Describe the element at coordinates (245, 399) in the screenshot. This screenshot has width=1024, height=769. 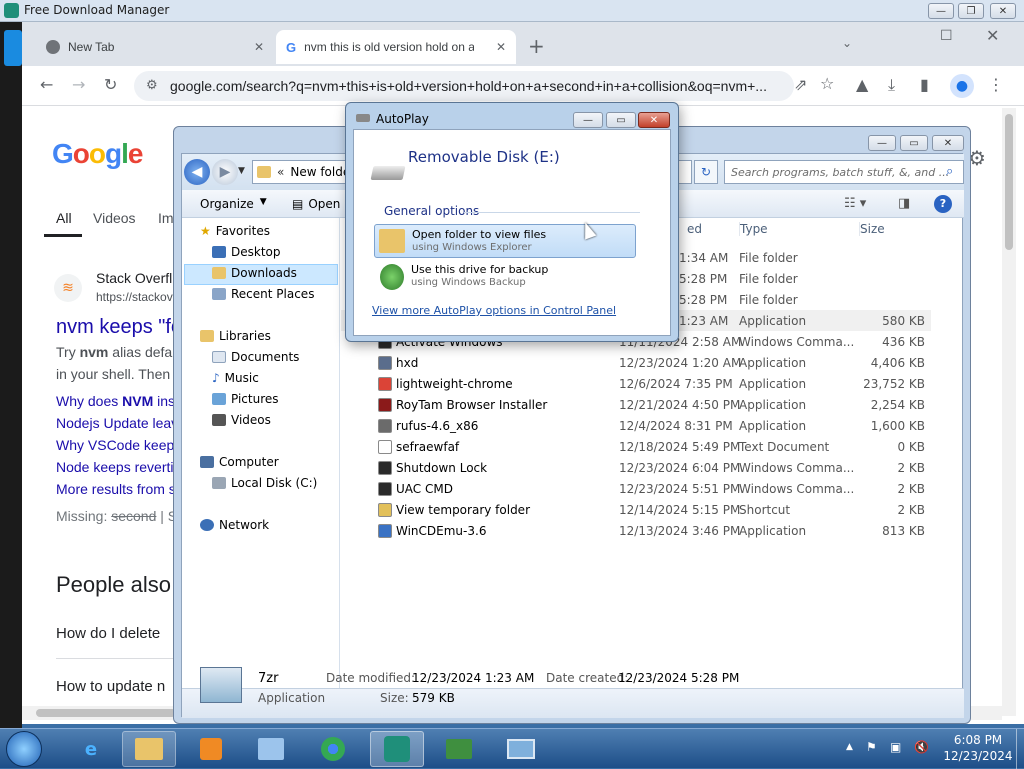
I see `nav-pictures: Pictures` at that location.